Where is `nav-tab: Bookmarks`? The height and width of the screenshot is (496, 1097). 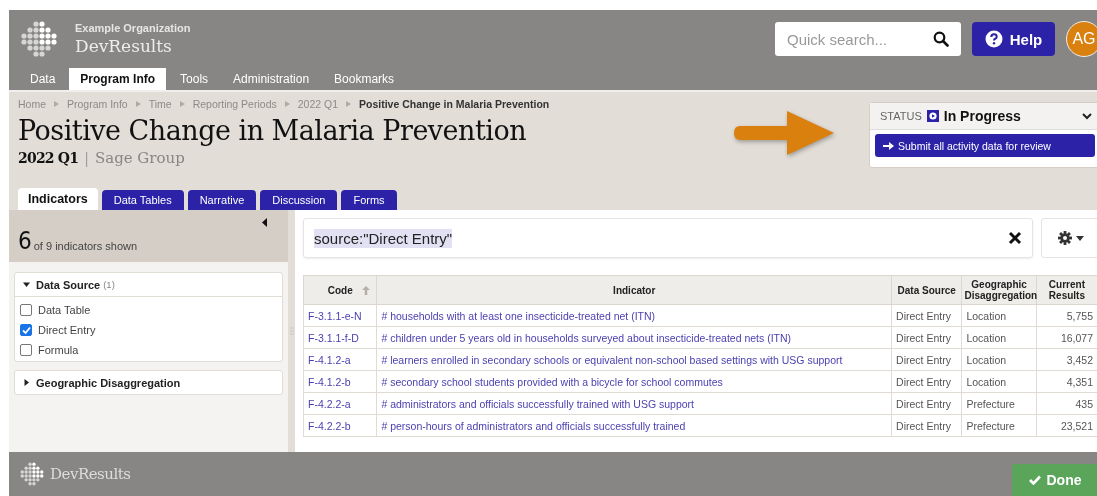
nav-tab: Bookmarks is located at coordinates (364, 79).